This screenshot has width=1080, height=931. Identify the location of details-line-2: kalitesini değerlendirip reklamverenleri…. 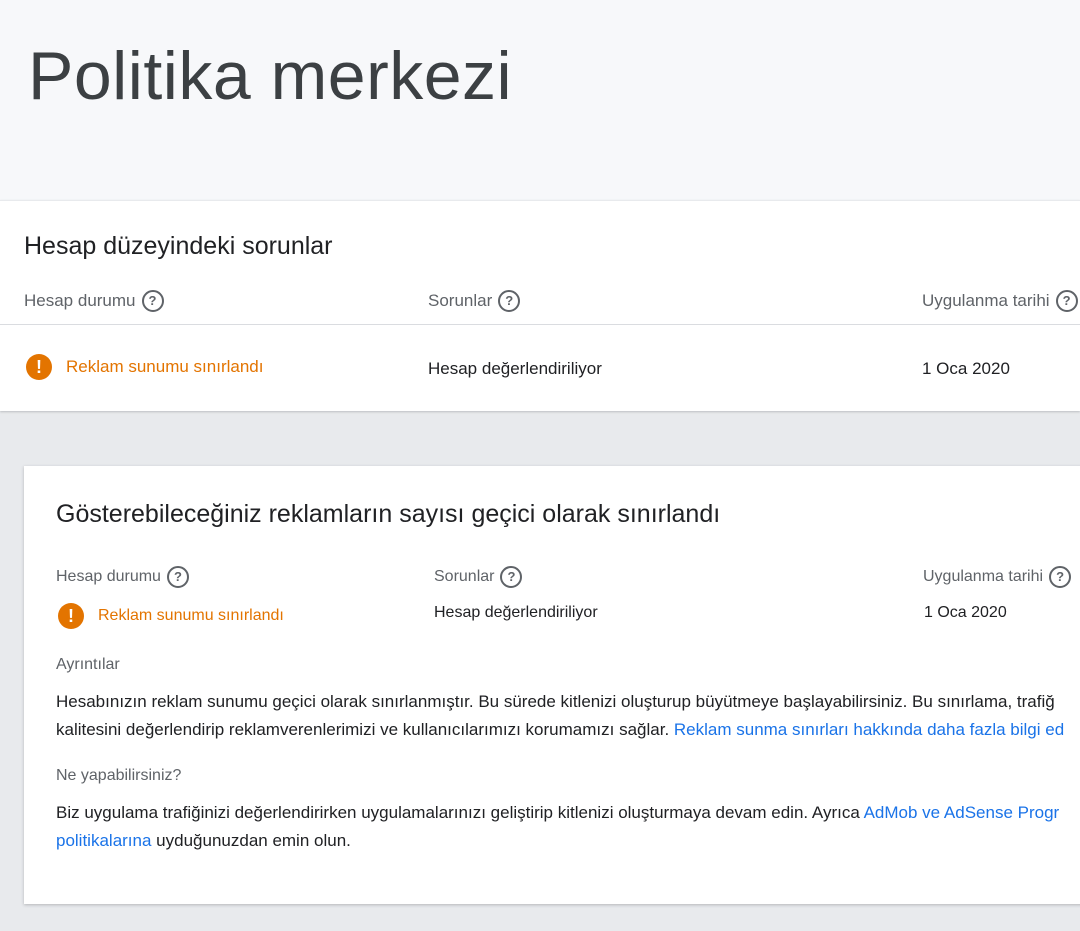
(560, 730).